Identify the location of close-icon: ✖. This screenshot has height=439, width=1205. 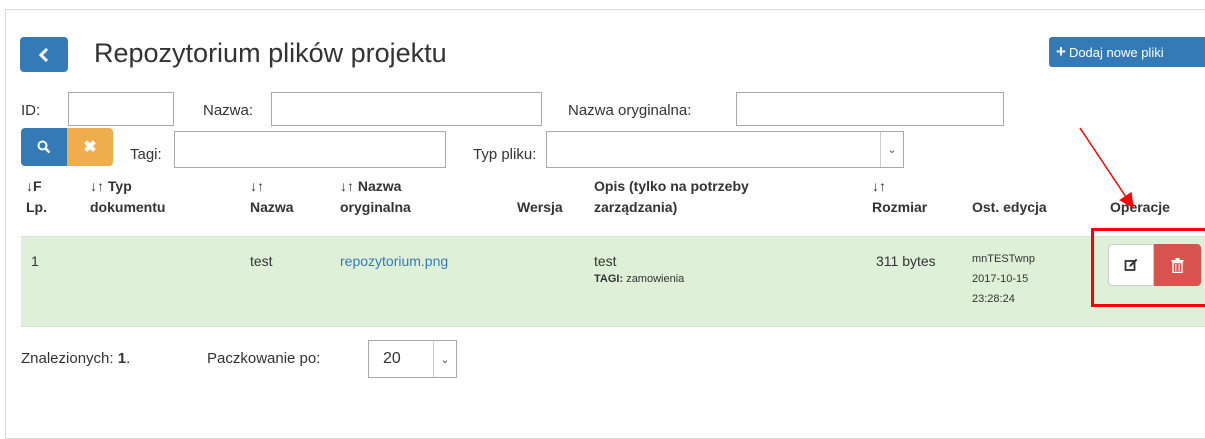
(90, 147).